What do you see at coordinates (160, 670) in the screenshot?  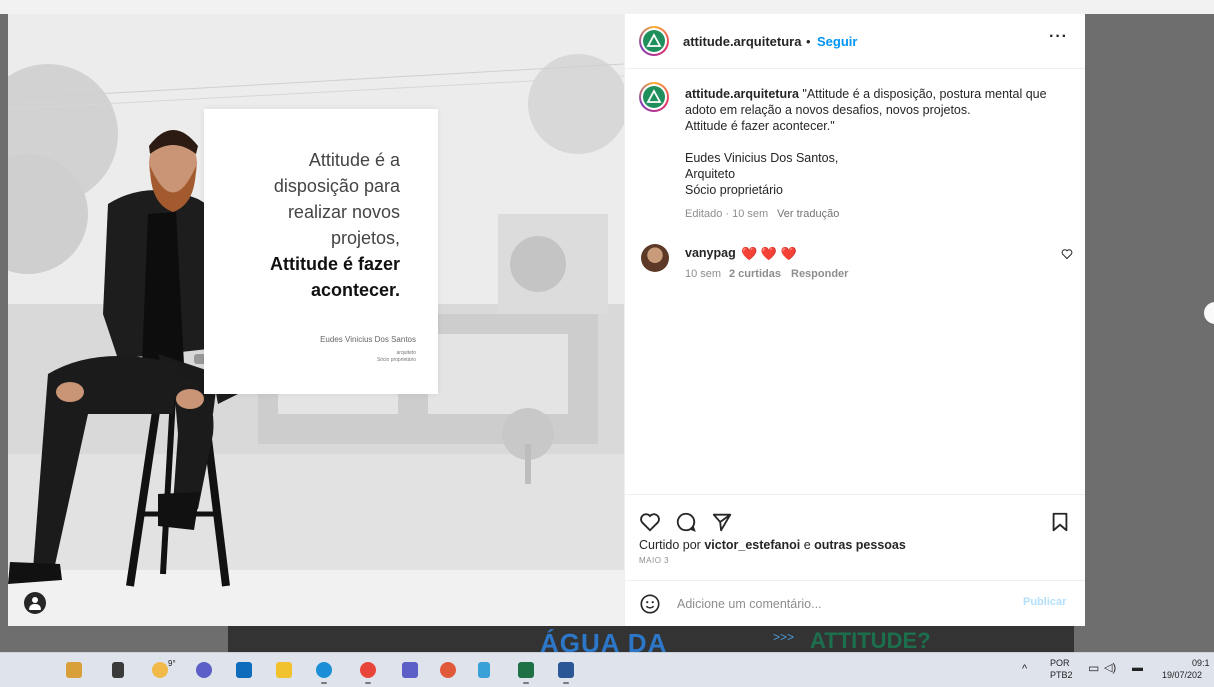 I see `weather-icon` at bounding box center [160, 670].